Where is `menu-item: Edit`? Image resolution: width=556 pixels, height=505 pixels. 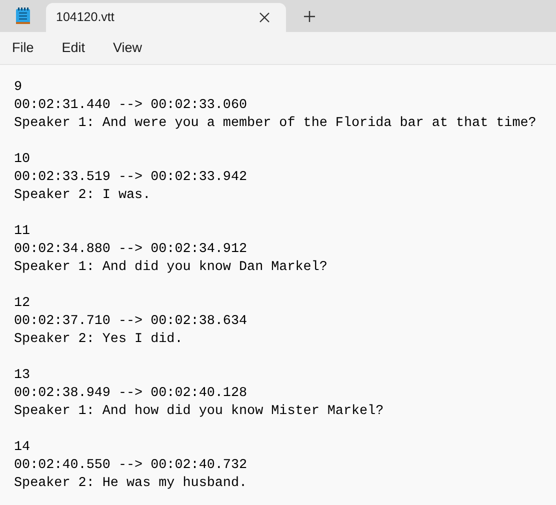 menu-item: Edit is located at coordinates (74, 48).